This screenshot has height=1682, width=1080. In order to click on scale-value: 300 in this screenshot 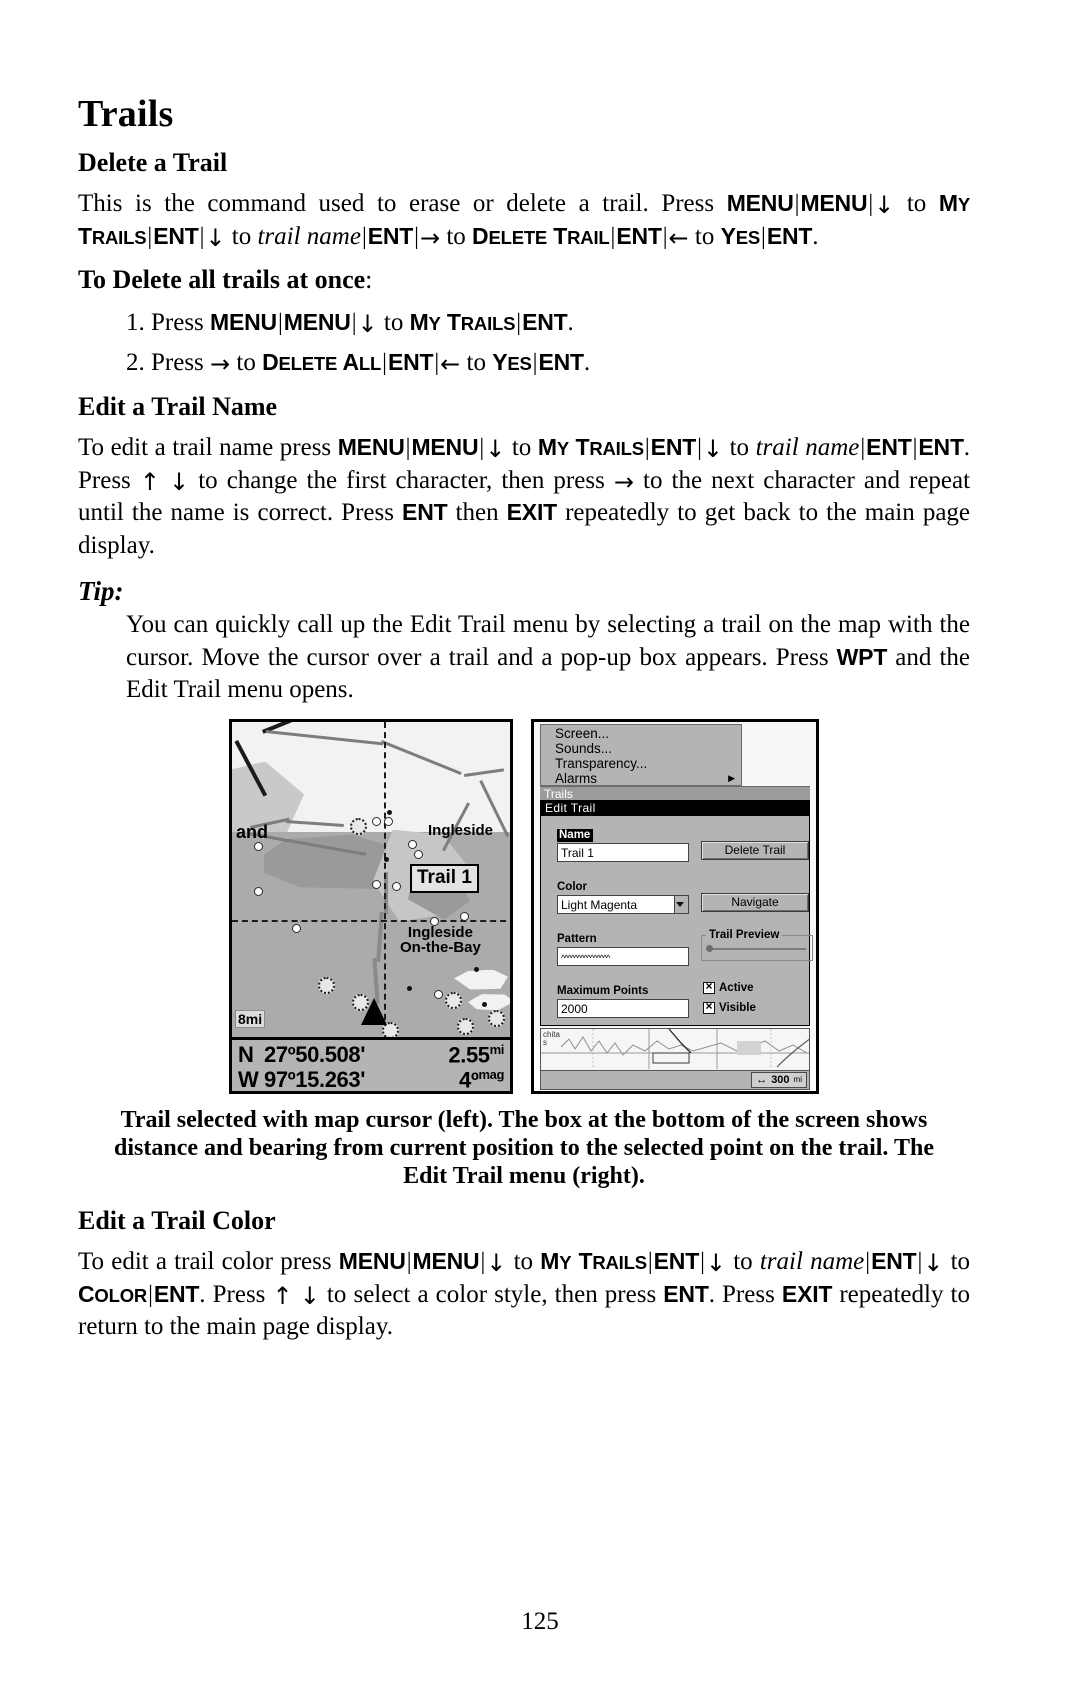, I will do `click(780, 1079)`.